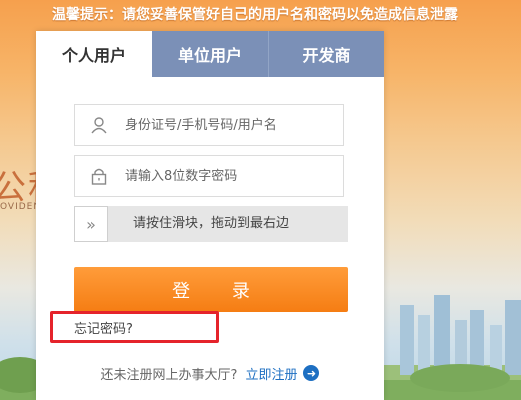  Describe the element at coordinates (326, 54) in the screenshot. I see `tab-developer: 开发商` at that location.